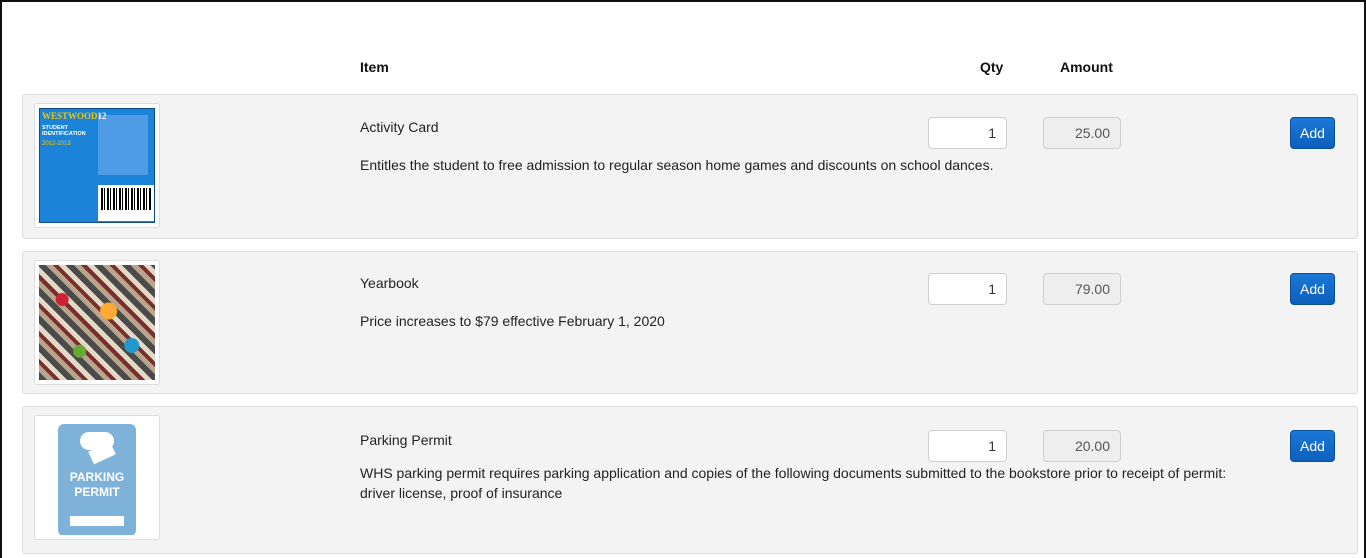  What do you see at coordinates (123, 145) in the screenshot?
I see `student-photo` at bounding box center [123, 145].